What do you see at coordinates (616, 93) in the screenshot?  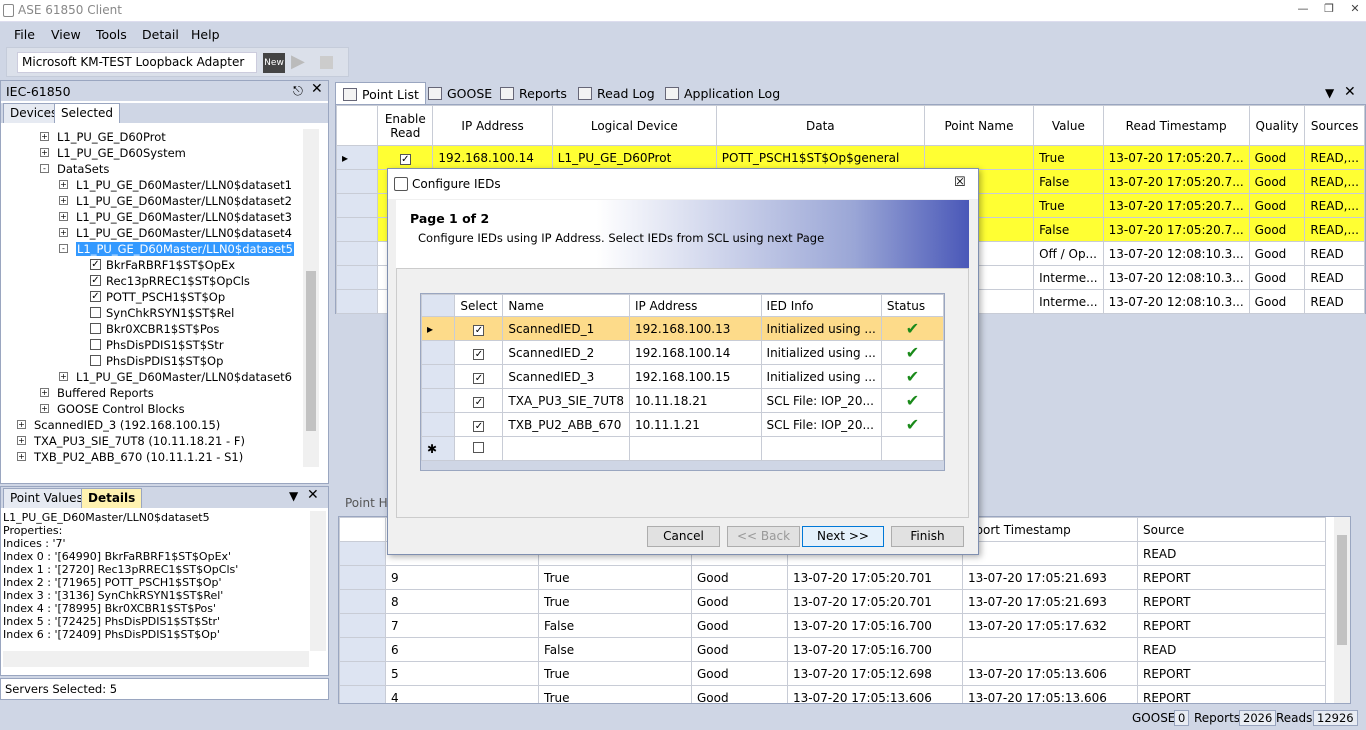 I see `tab-read-log: Read Log` at bounding box center [616, 93].